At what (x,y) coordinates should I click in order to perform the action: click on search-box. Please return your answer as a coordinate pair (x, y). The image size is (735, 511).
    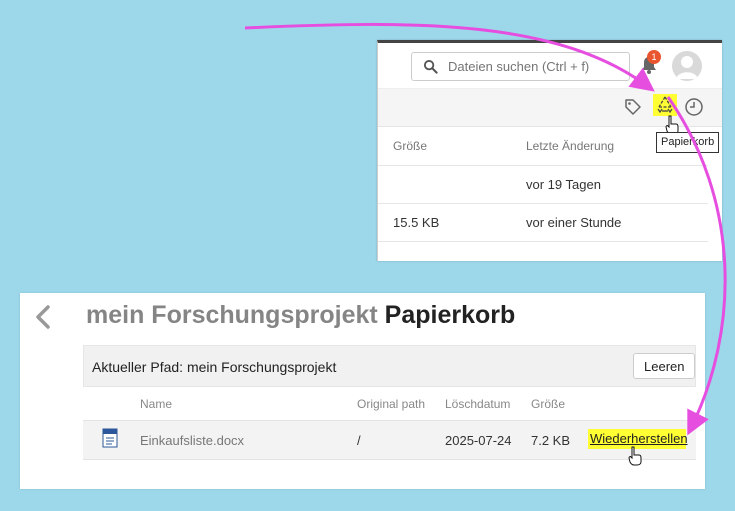
    Looking at the image, I should click on (520, 66).